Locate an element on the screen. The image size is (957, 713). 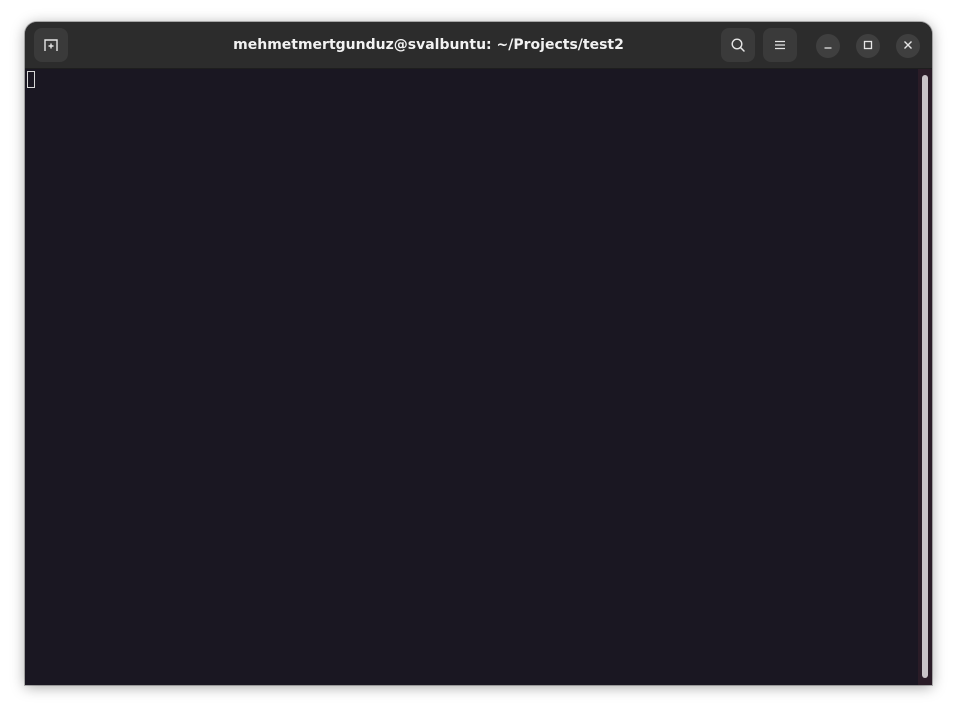
maximize-button is located at coordinates (868, 46).